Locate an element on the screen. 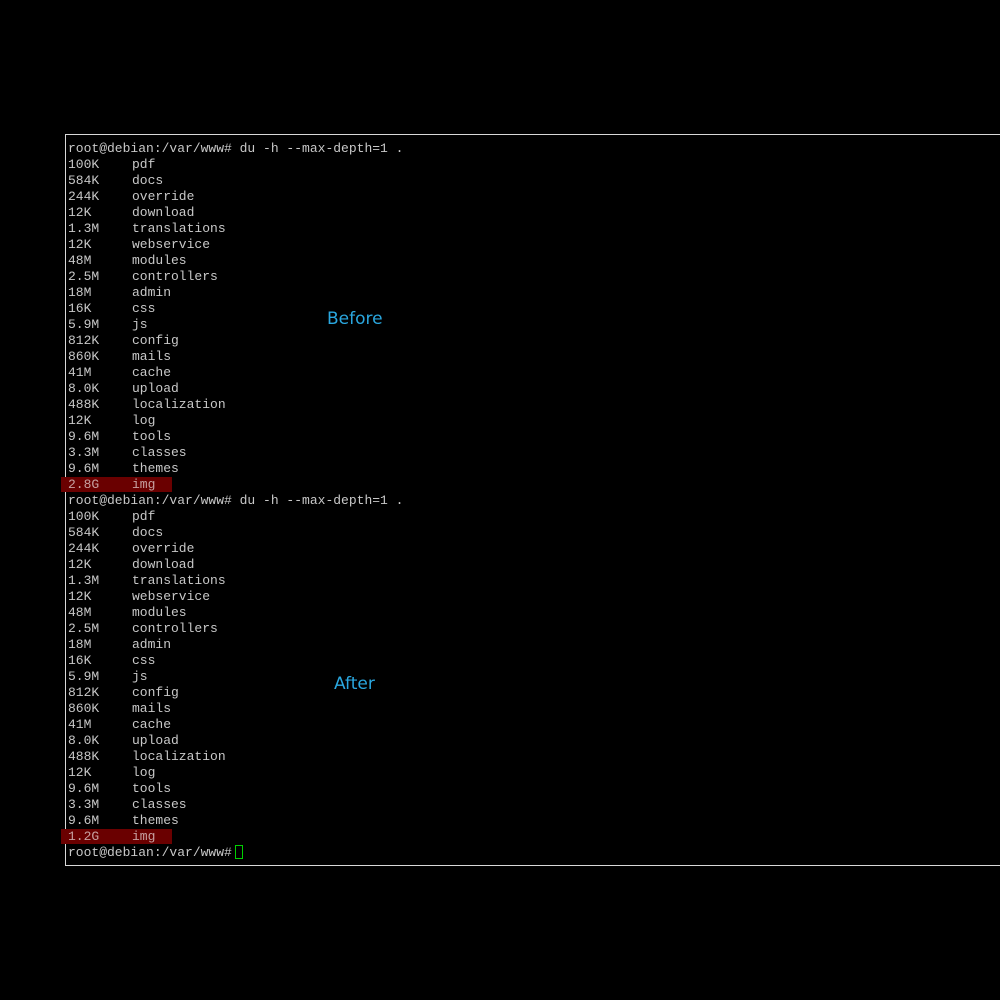 Image resolution: width=1000 pixels, height=1000 pixels. dir-size: 2.8G is located at coordinates (84, 484).